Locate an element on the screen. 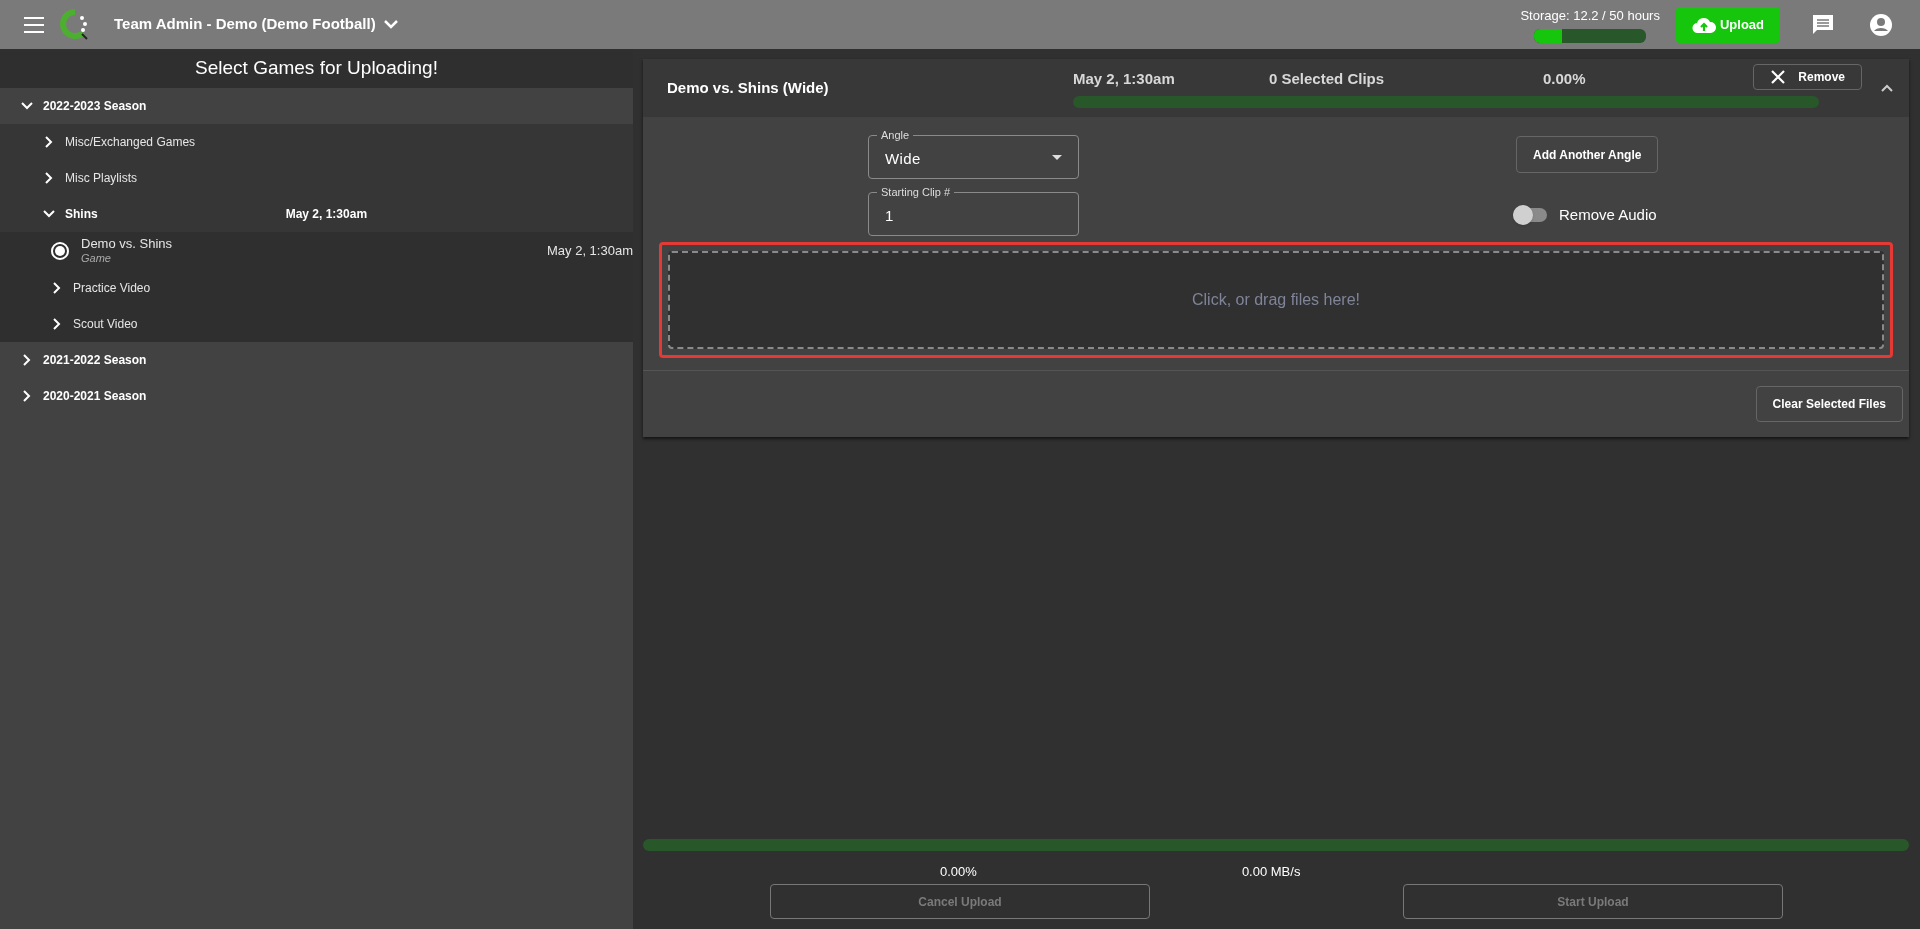 The width and height of the screenshot is (1920, 929). folder-label: Practice Video is located at coordinates (112, 288).